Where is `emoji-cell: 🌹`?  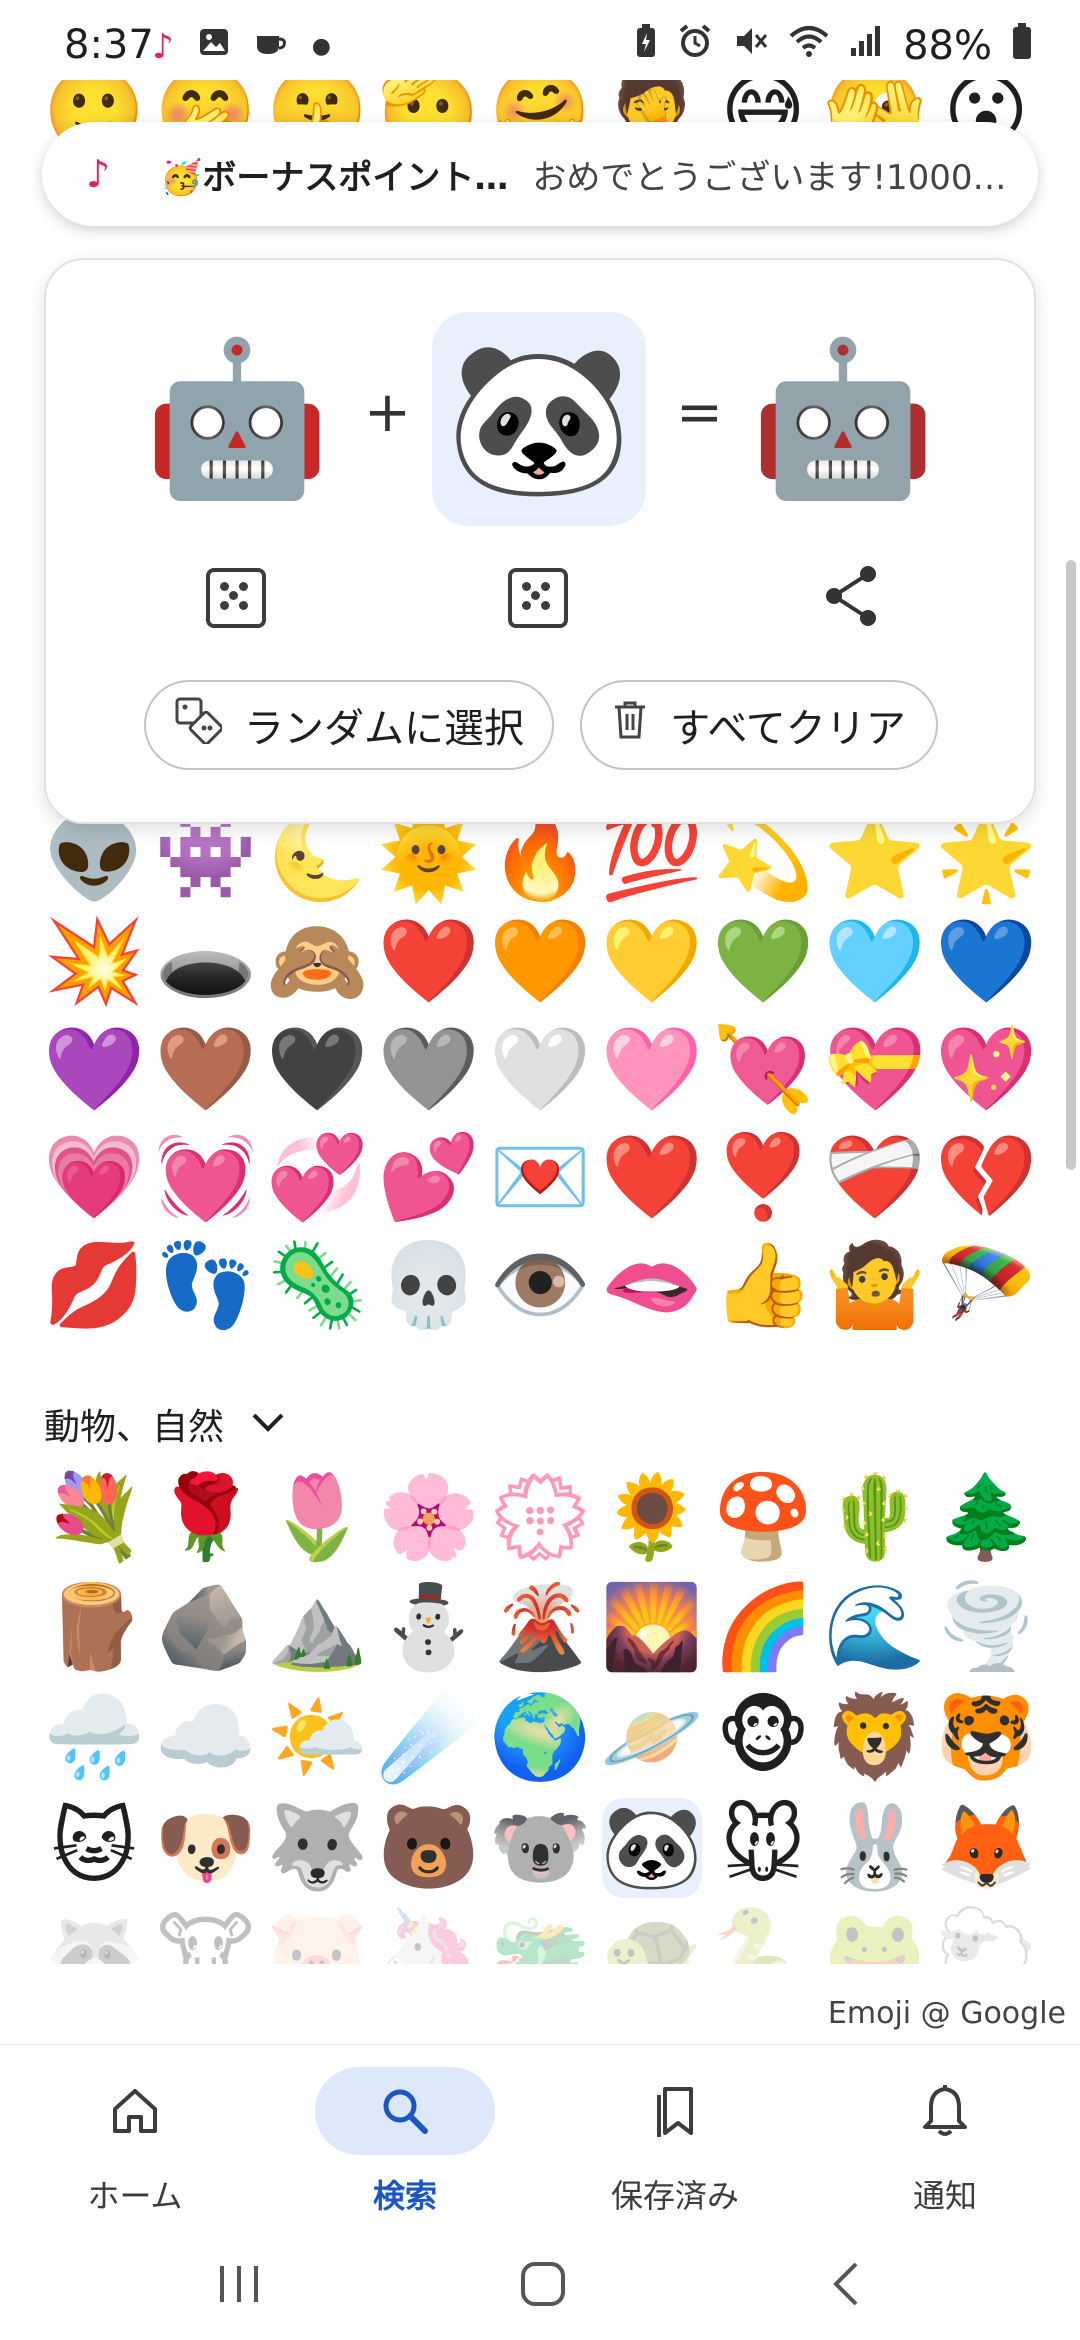 emoji-cell: 🌹 is located at coordinates (205, 1518).